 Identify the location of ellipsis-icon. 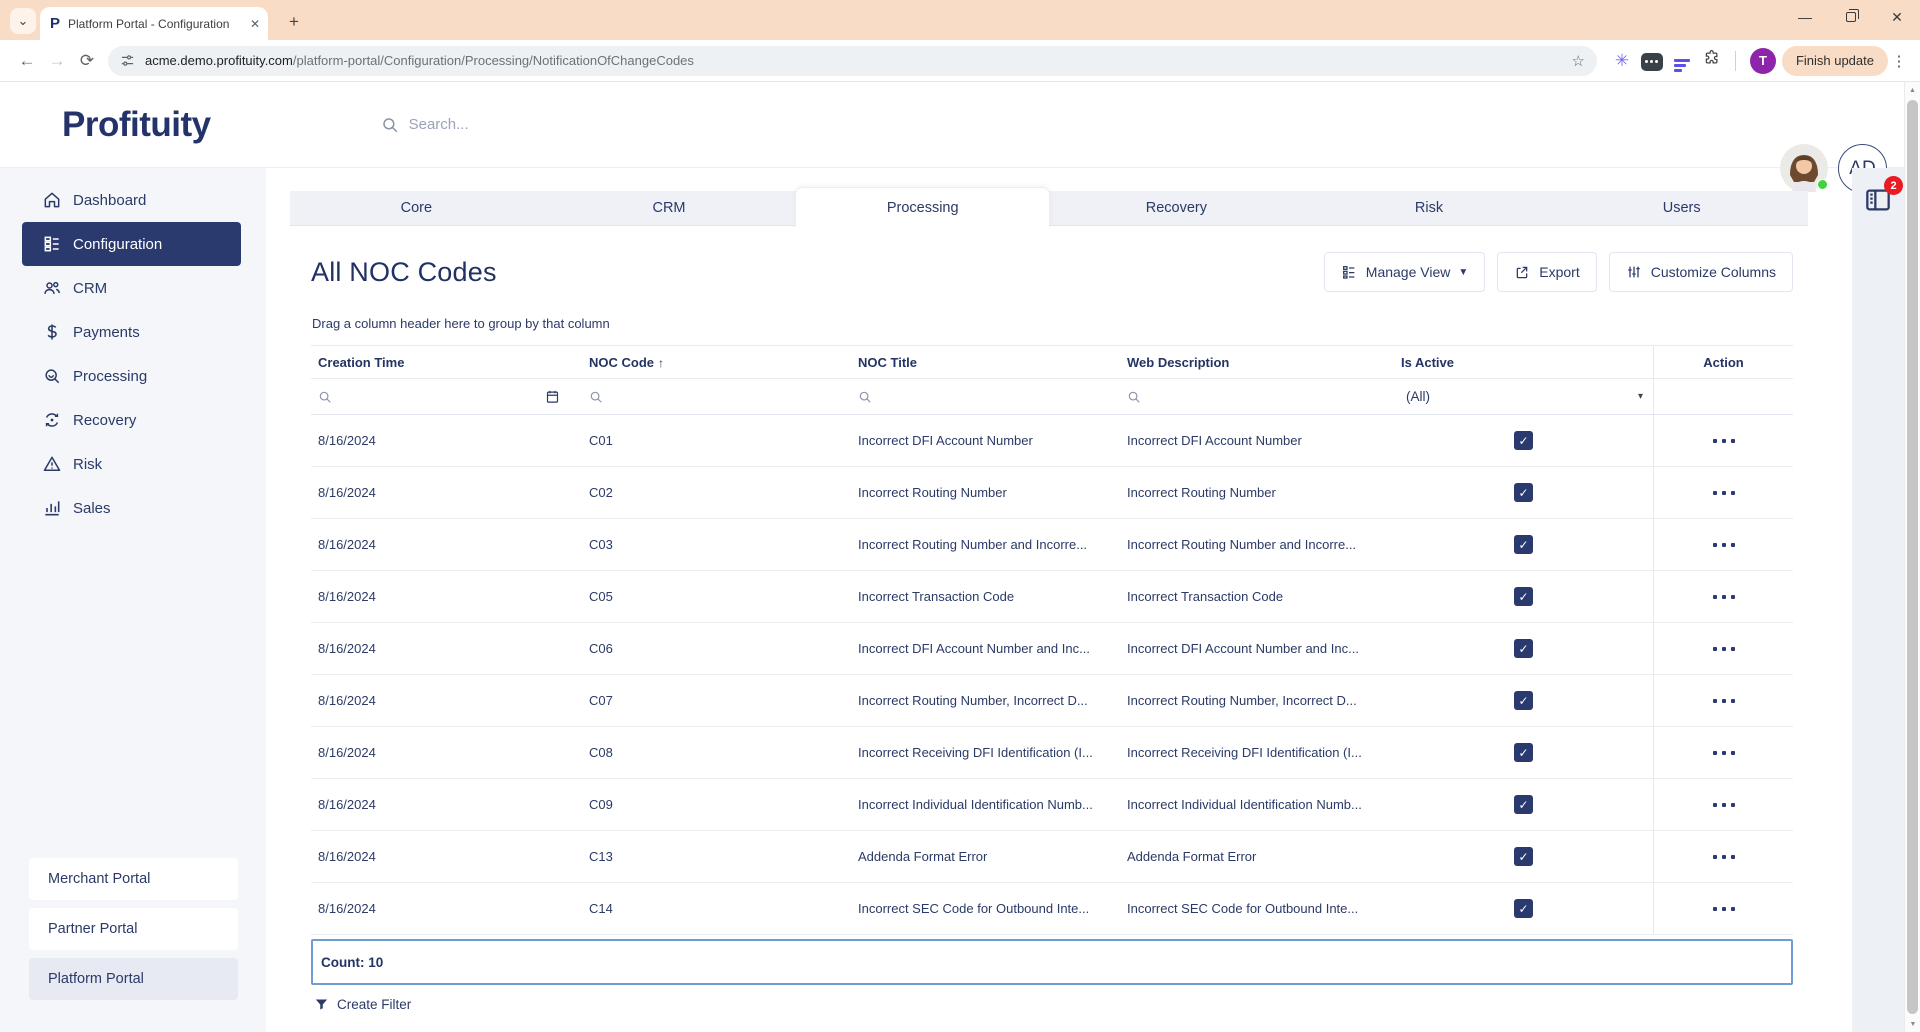
(1723, 908).